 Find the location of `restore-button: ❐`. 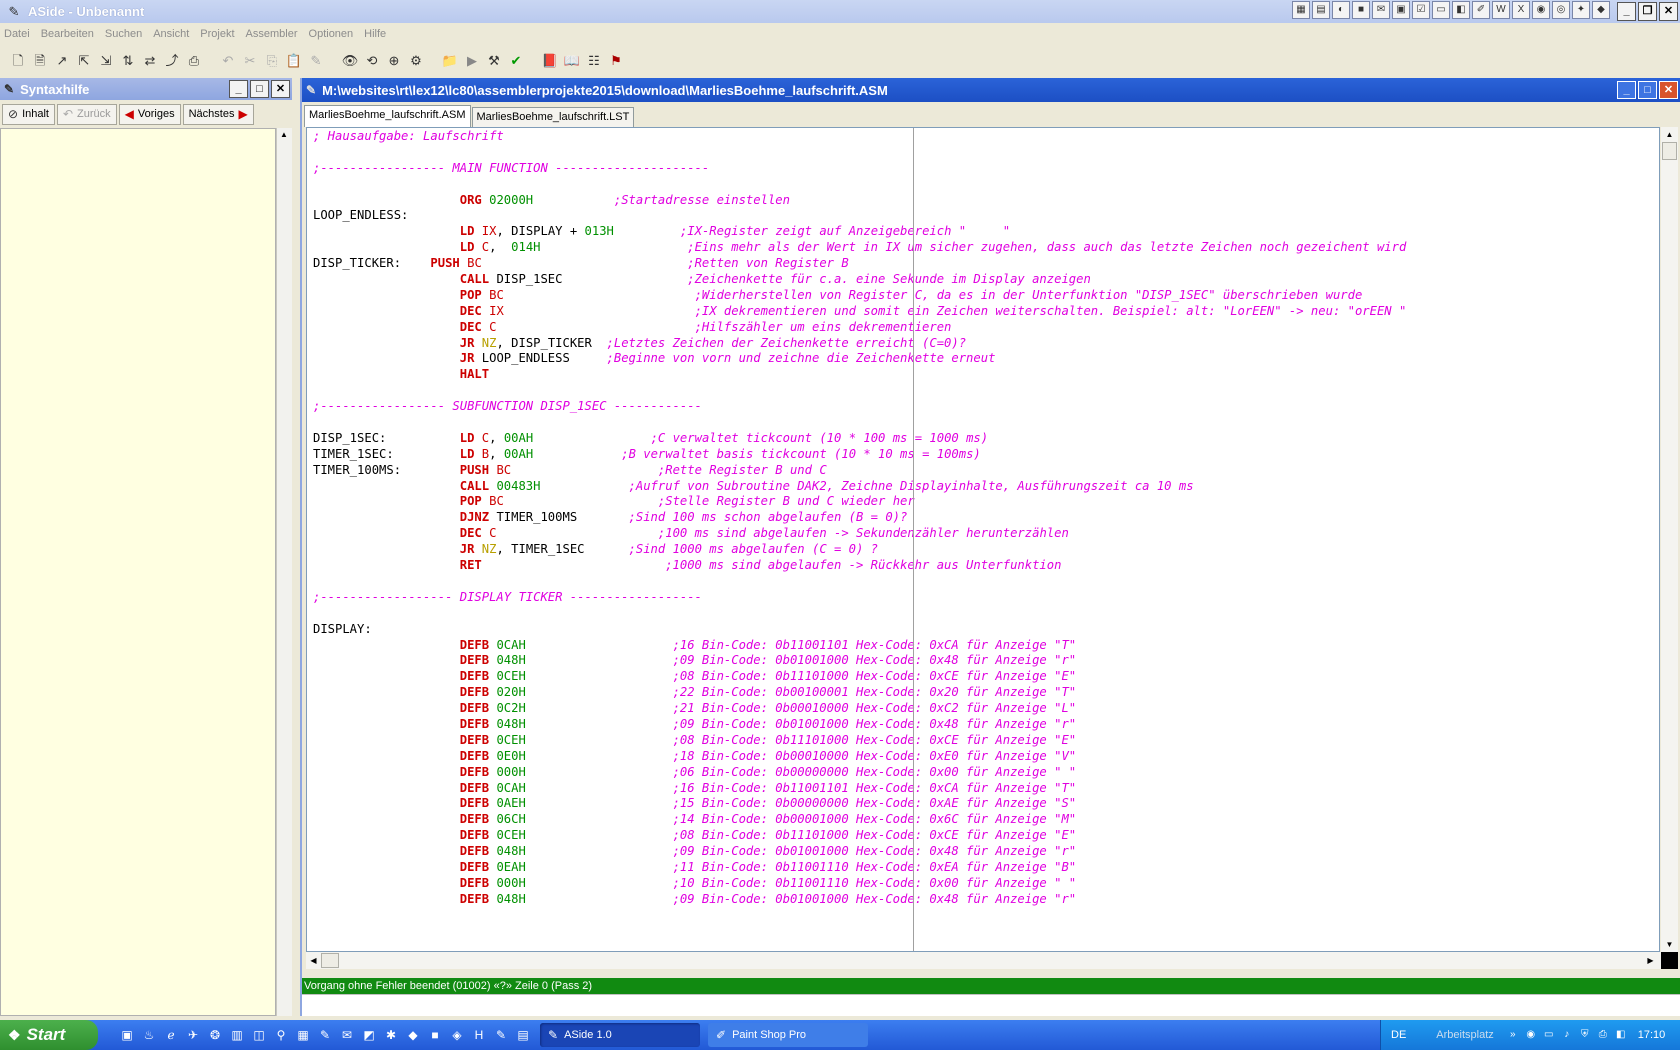

restore-button: ❐ is located at coordinates (1647, 11).